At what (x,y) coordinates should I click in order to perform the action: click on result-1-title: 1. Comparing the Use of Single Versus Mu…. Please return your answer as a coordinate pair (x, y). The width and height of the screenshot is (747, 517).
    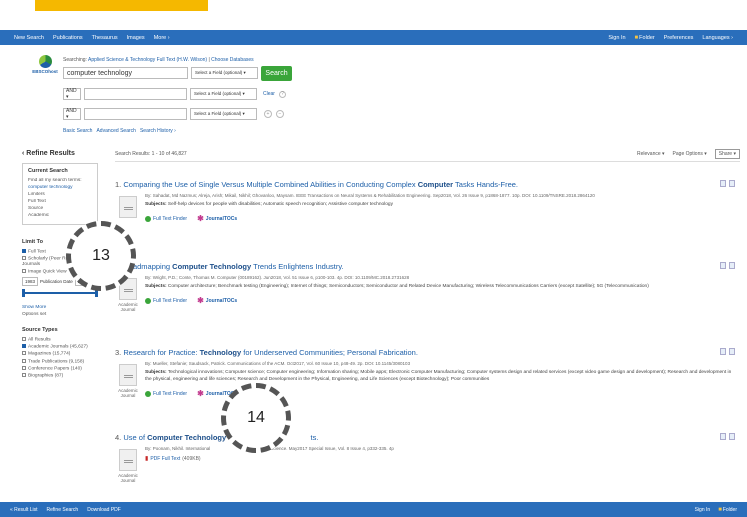
    Looking at the image, I should click on (427, 184).